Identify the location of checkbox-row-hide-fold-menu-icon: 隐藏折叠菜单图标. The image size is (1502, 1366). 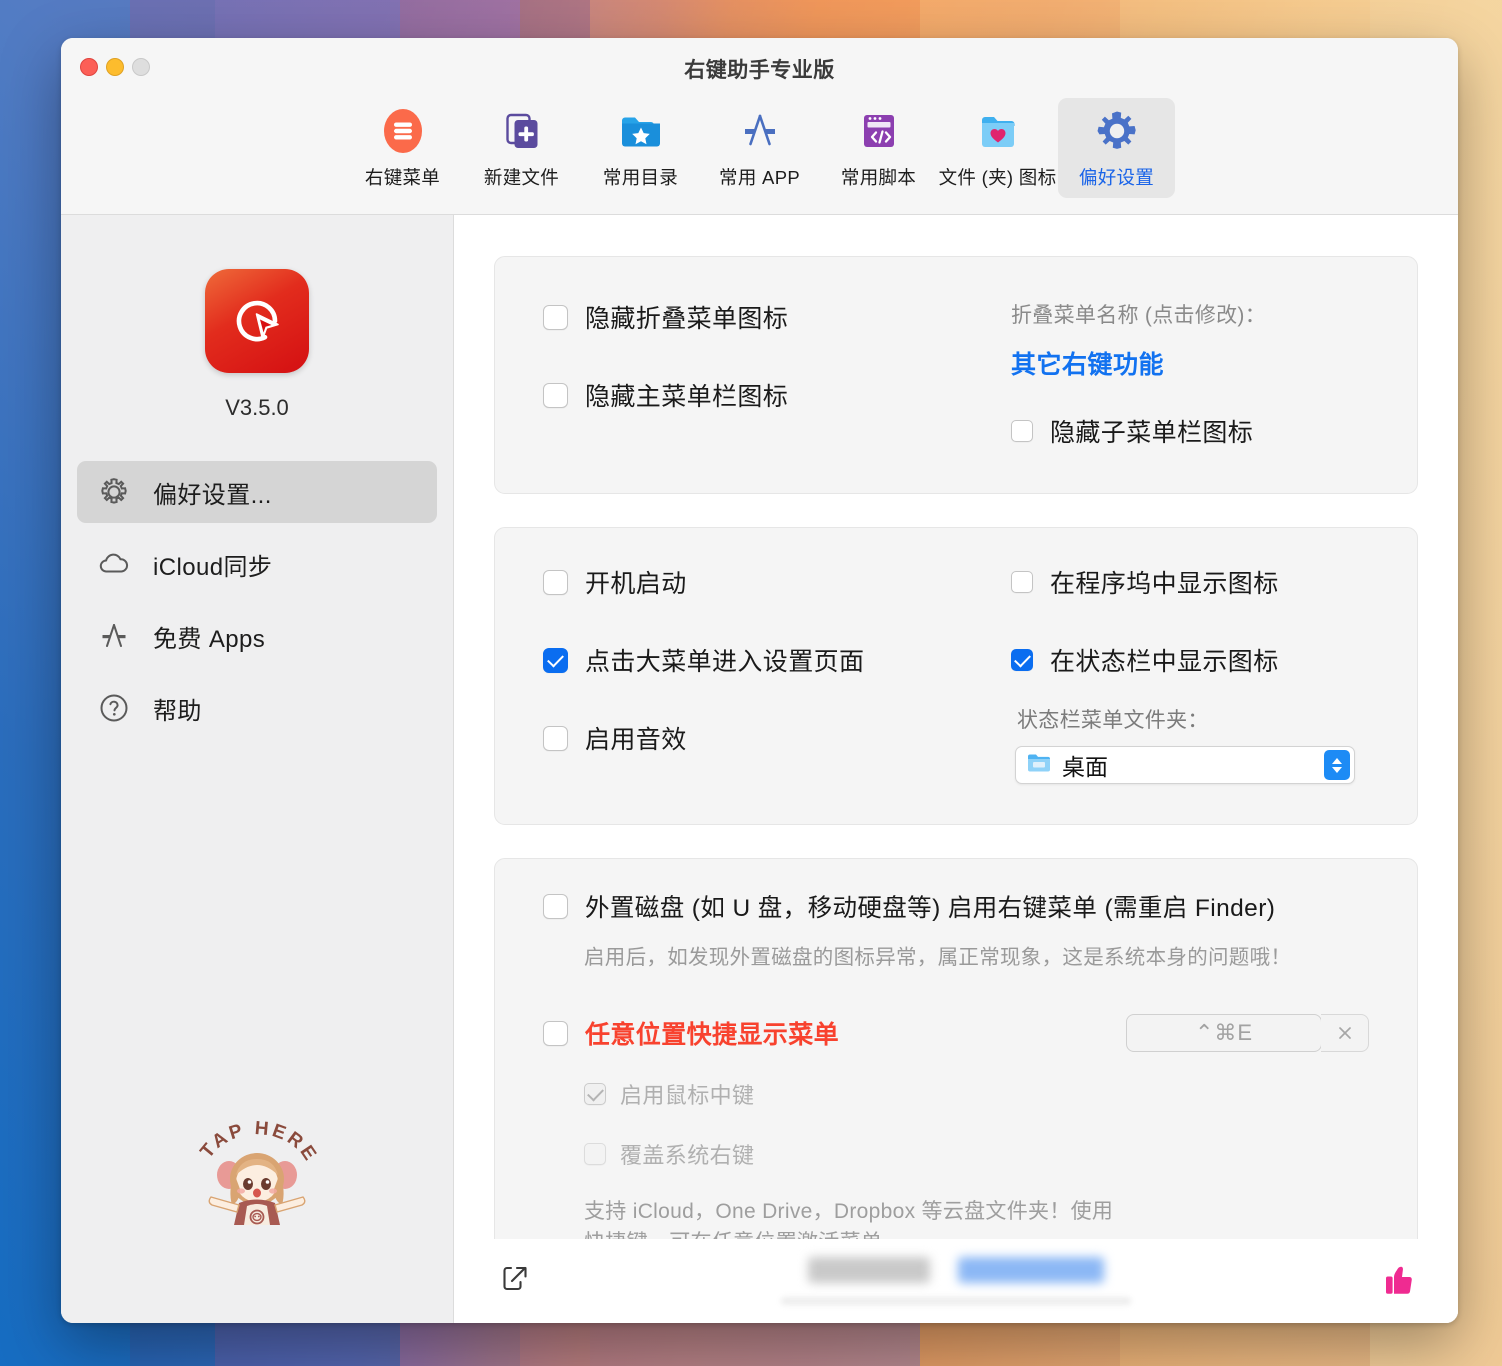
(777, 317).